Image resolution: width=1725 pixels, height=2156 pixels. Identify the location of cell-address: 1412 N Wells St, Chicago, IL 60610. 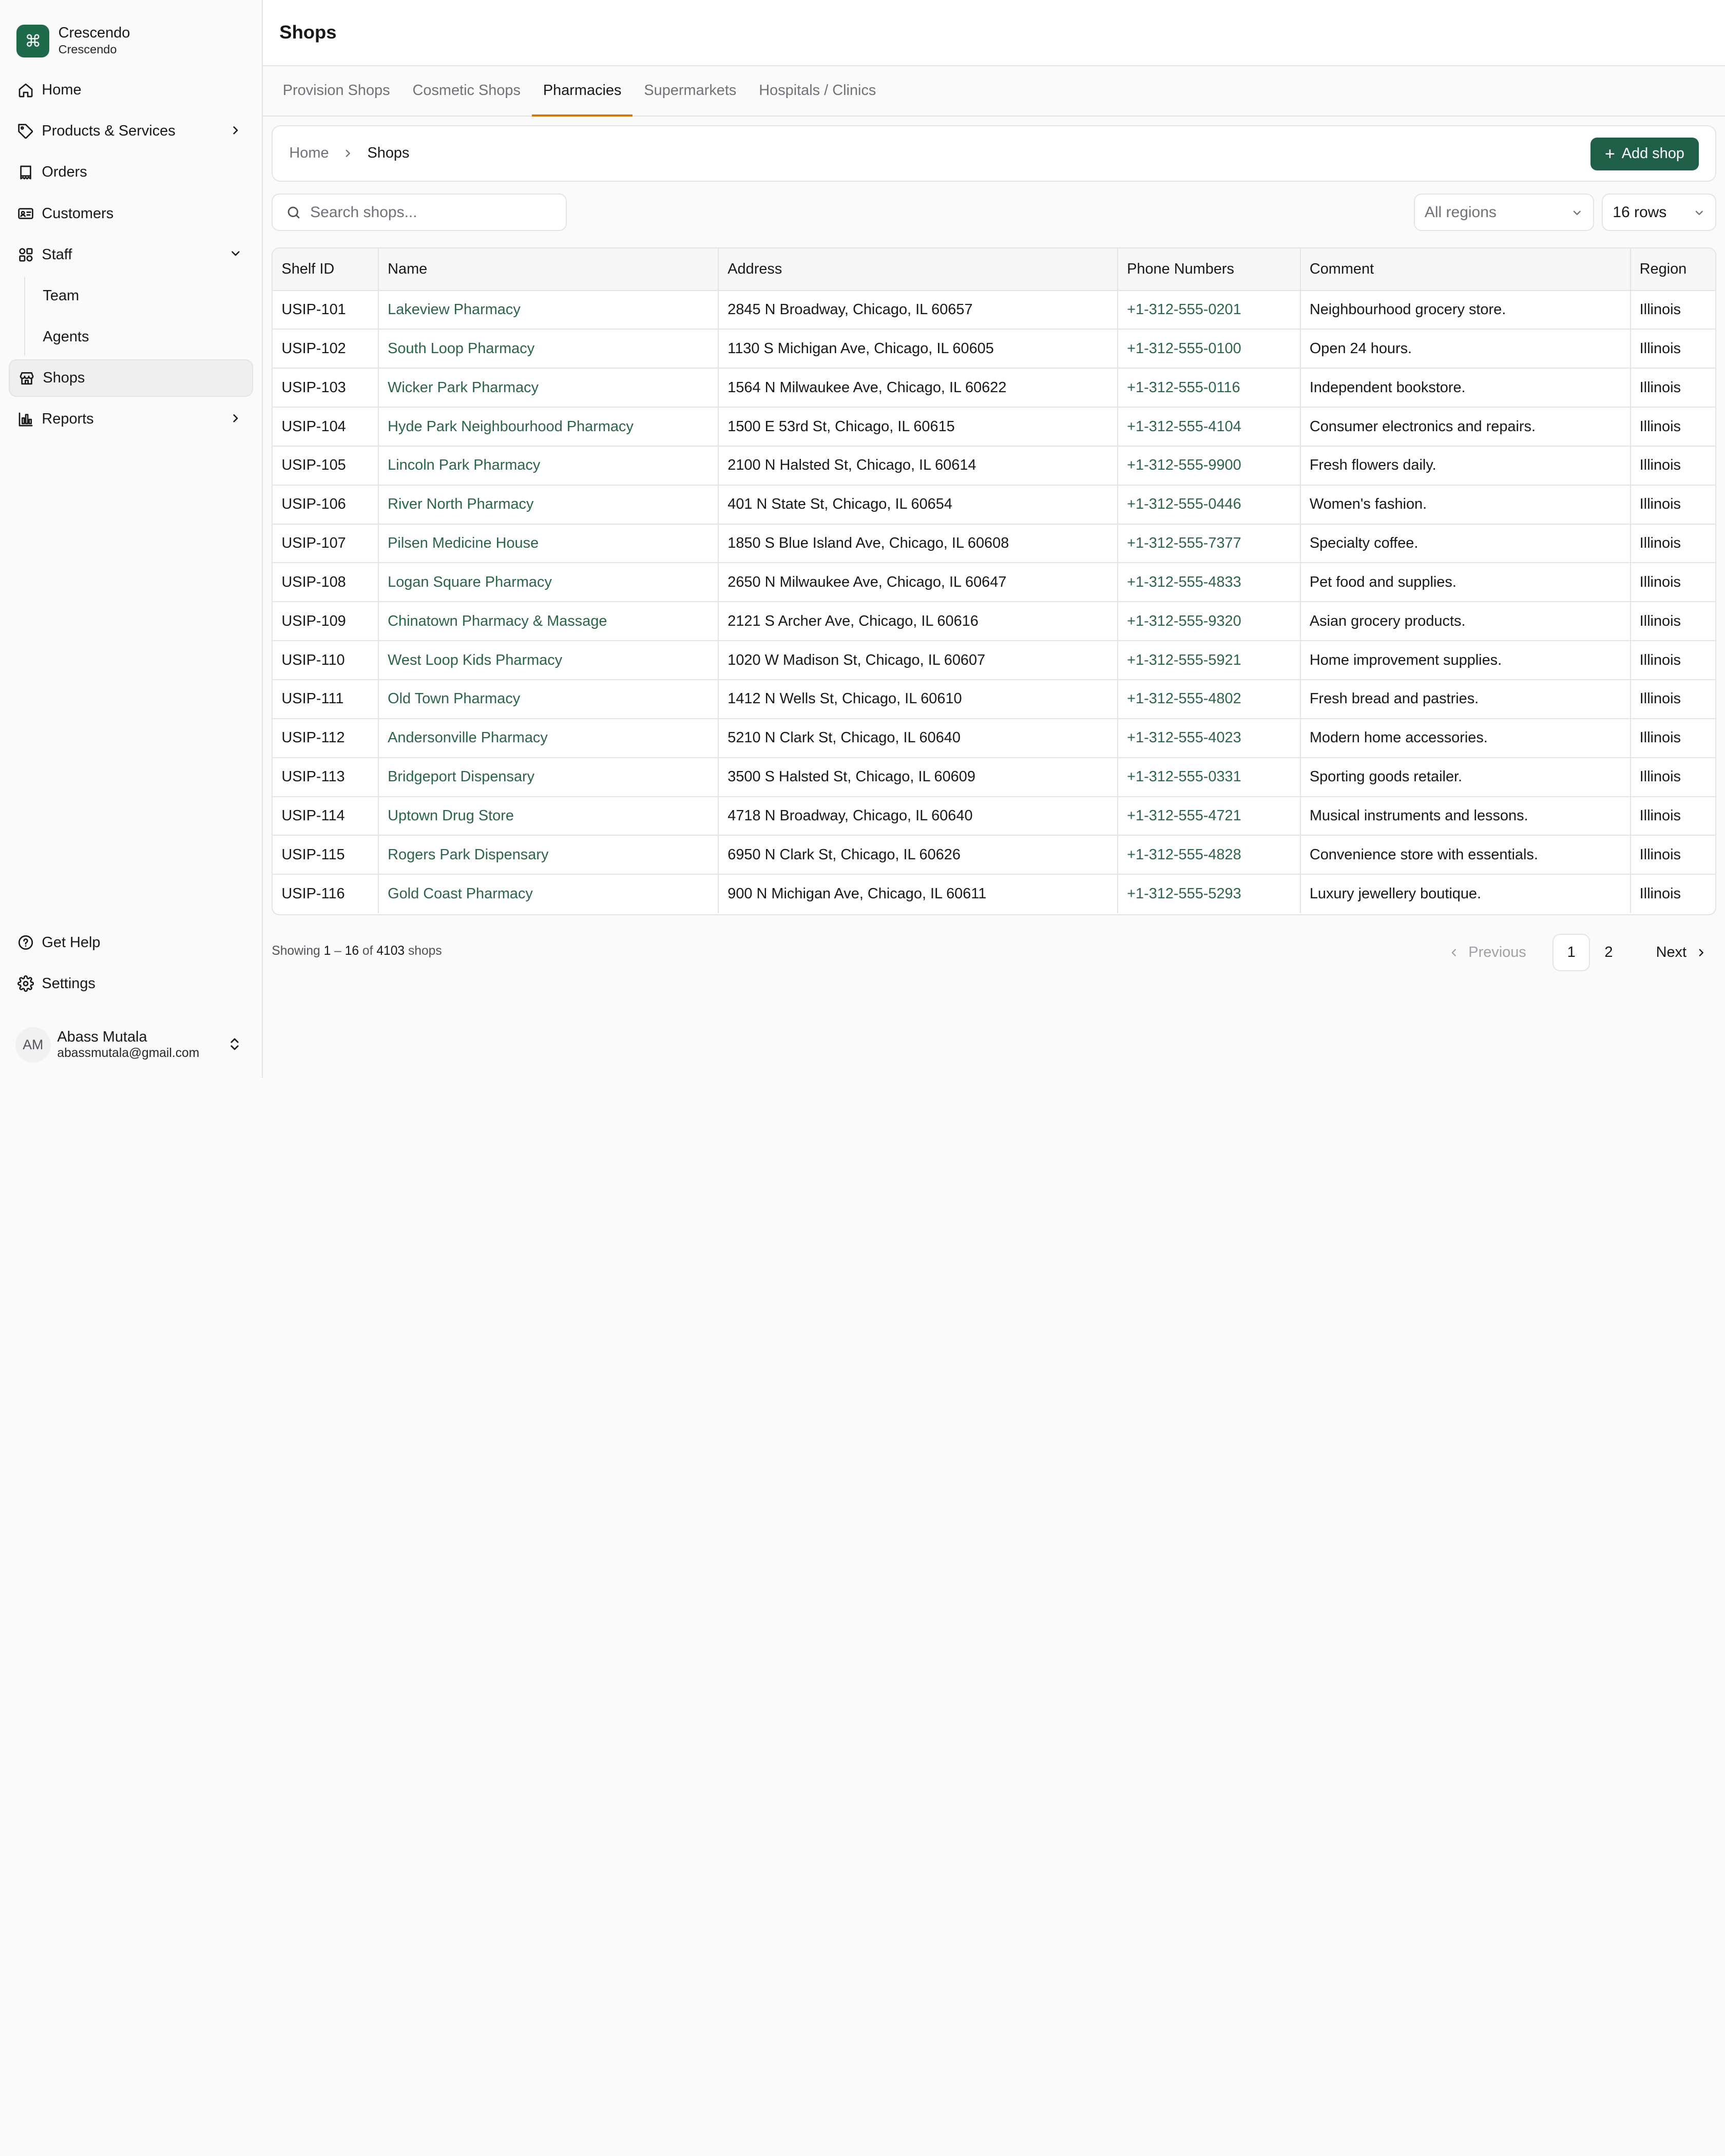
(918, 699).